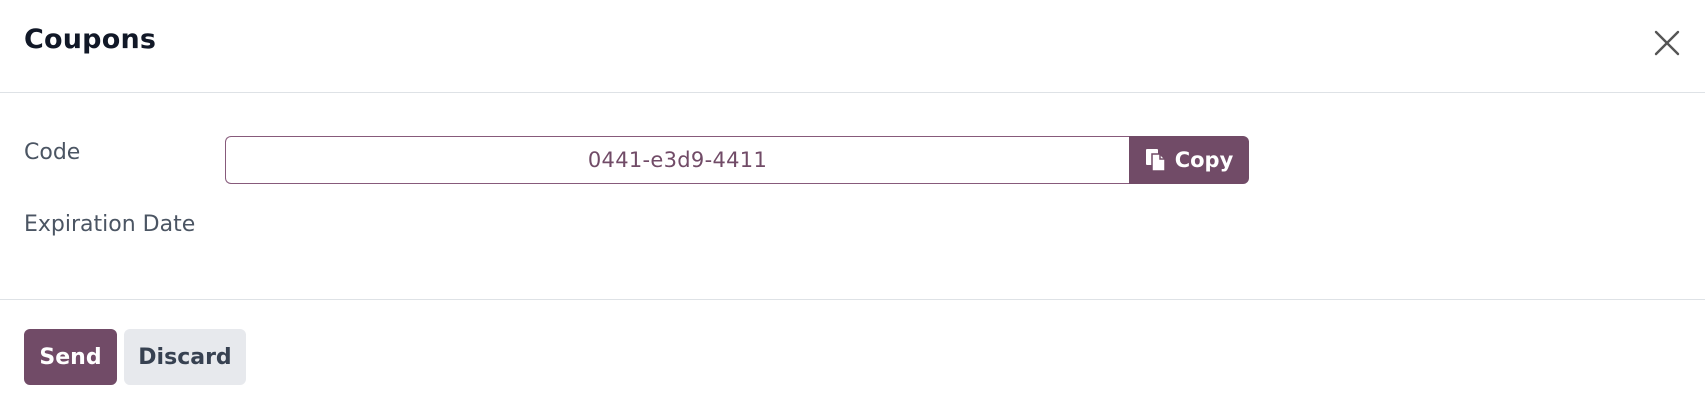 Image resolution: width=1705 pixels, height=413 pixels. What do you see at coordinates (1204, 160) in the screenshot?
I see `copy-button-label: Copy` at bounding box center [1204, 160].